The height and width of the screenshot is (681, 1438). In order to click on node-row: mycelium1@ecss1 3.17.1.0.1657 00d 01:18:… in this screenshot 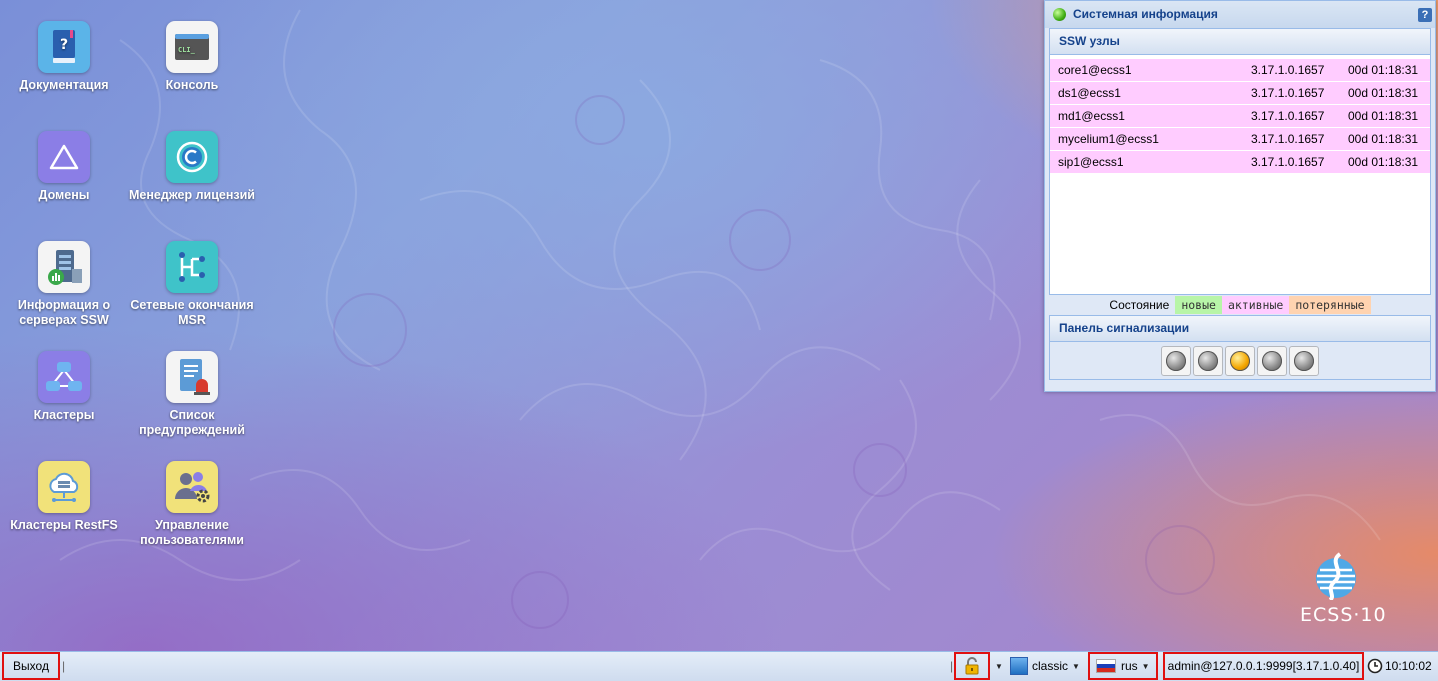, I will do `click(1240, 139)`.